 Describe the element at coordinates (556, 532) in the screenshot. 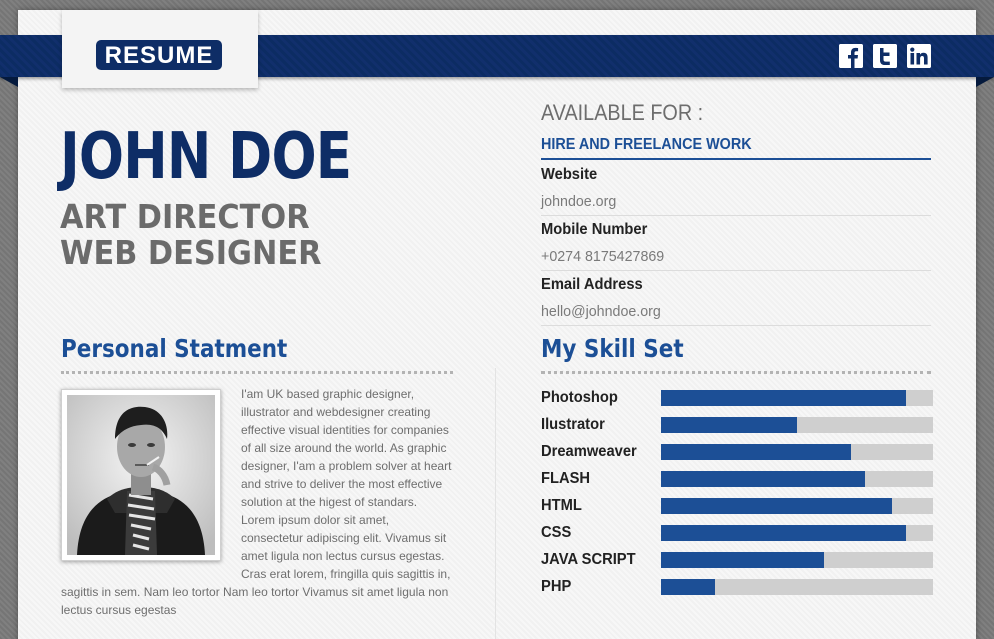

I see `skill-name: CSS` at that location.